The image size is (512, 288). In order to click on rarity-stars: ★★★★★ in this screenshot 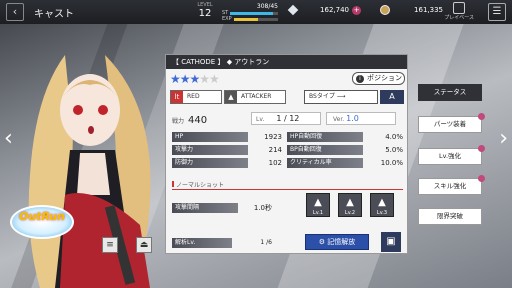, I will do `click(195, 79)`.